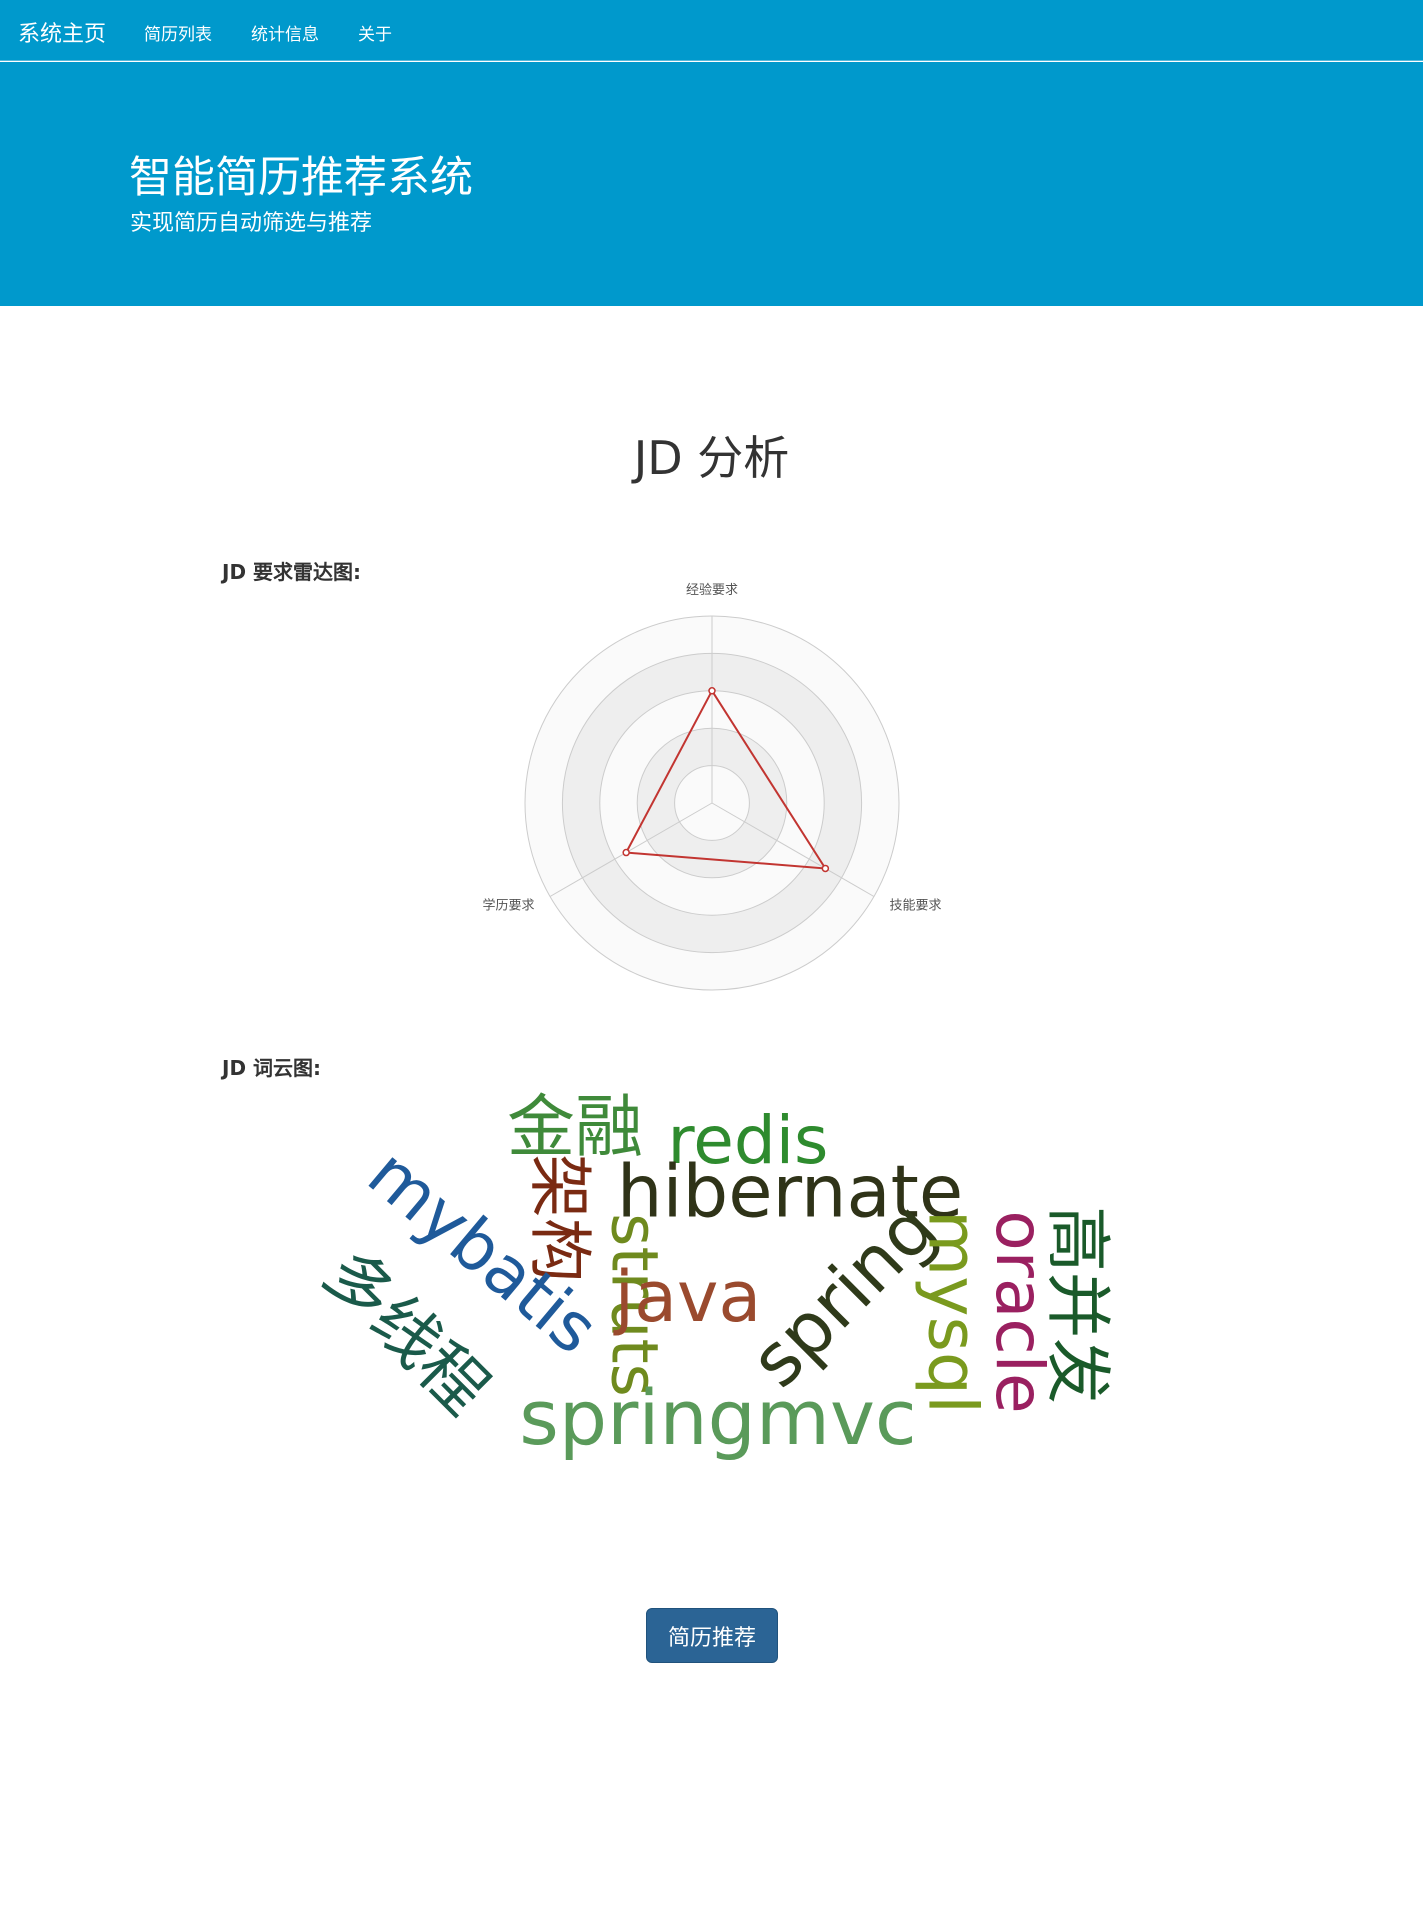 The width and height of the screenshot is (1423, 1911). Describe the element at coordinates (178, 32) in the screenshot. I see `nav-link-resume-list: 简历列表` at that location.